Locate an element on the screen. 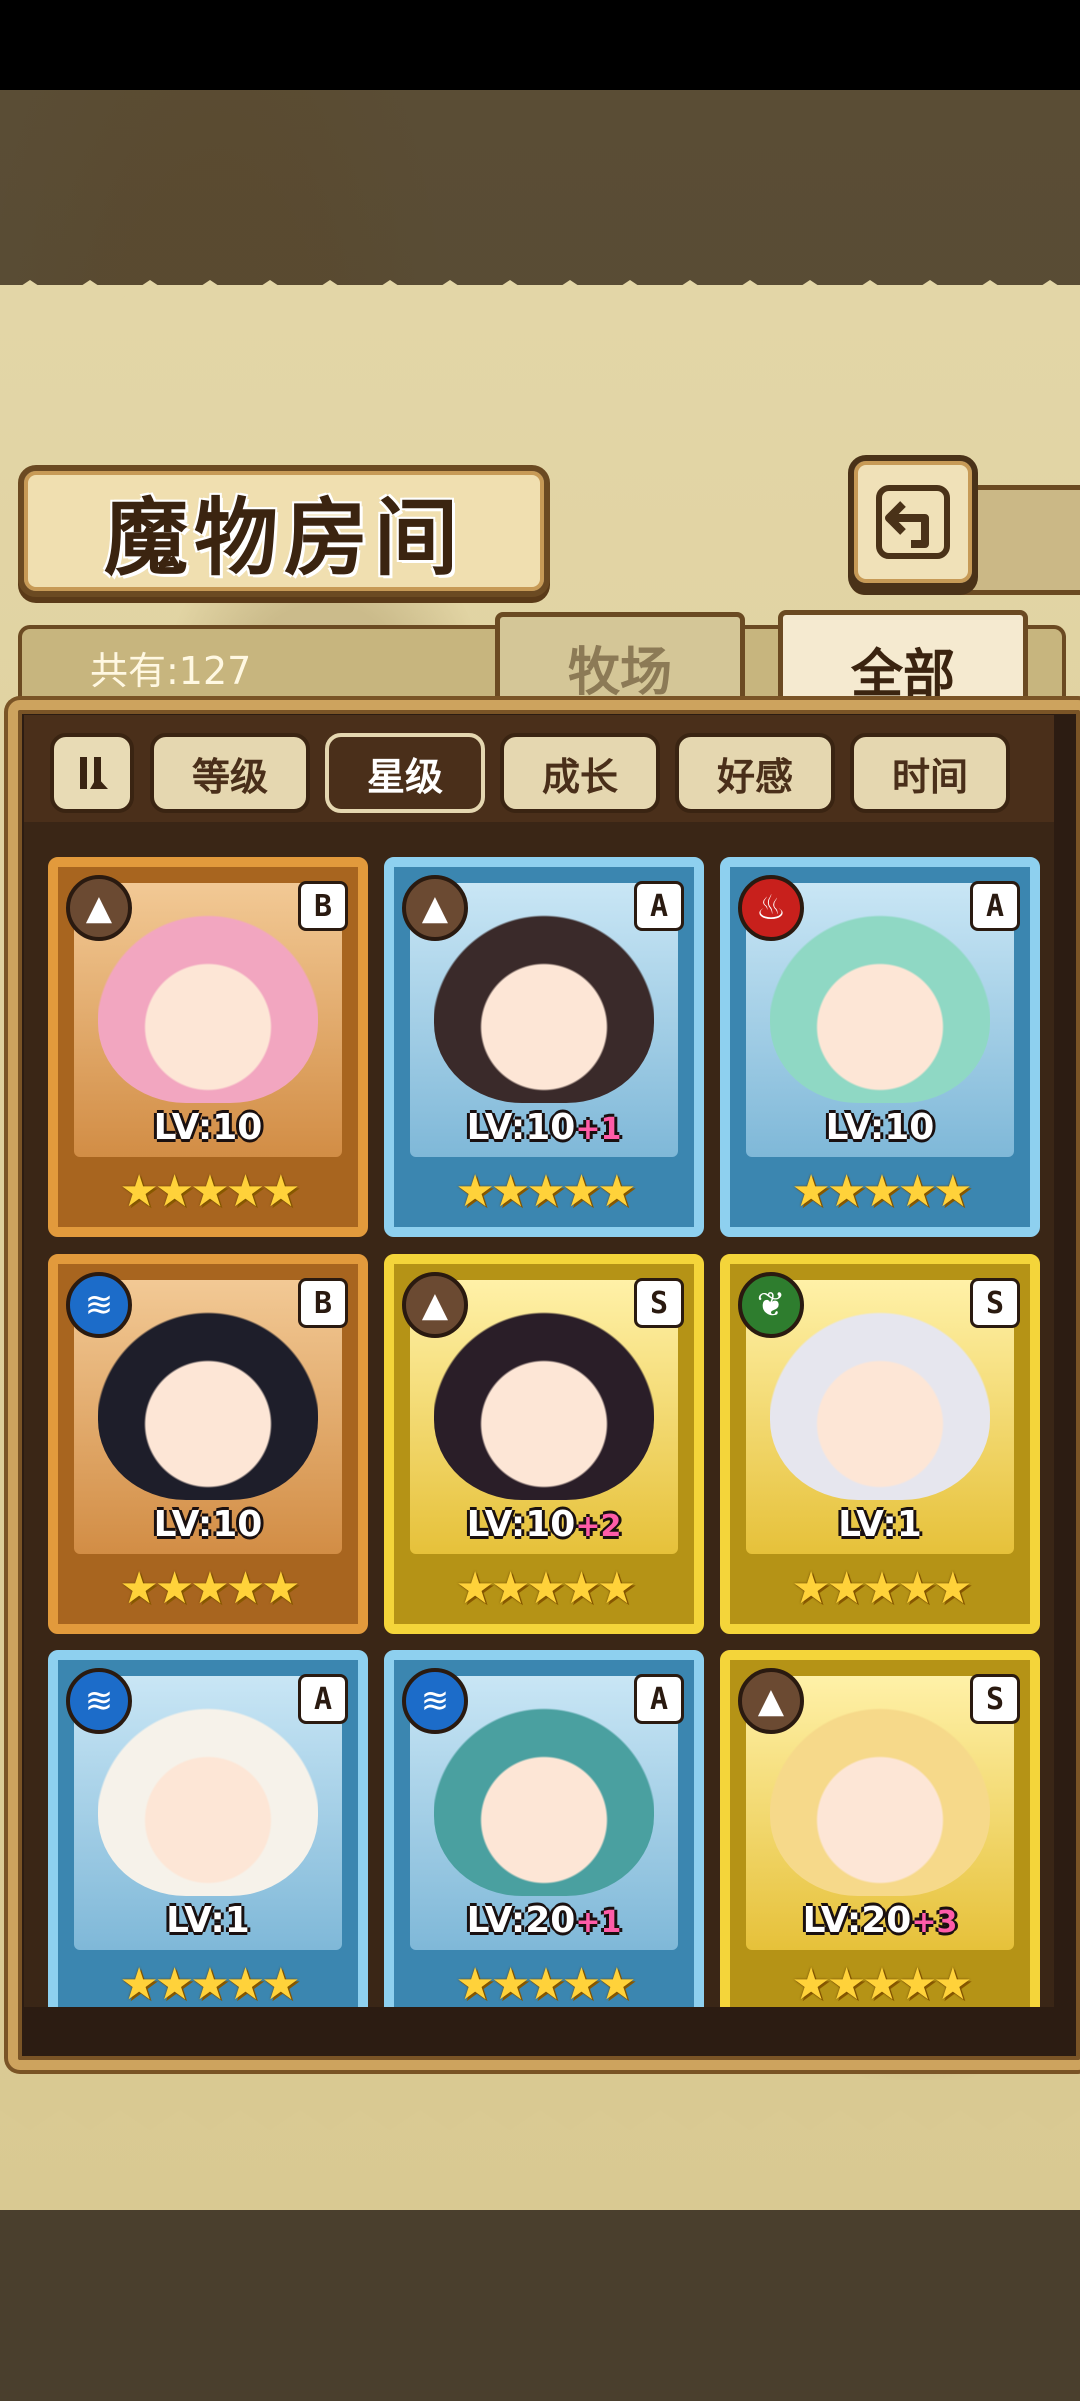  monster-card: ▲ A LV:10+1 ★★★★★ is located at coordinates (544, 1047).